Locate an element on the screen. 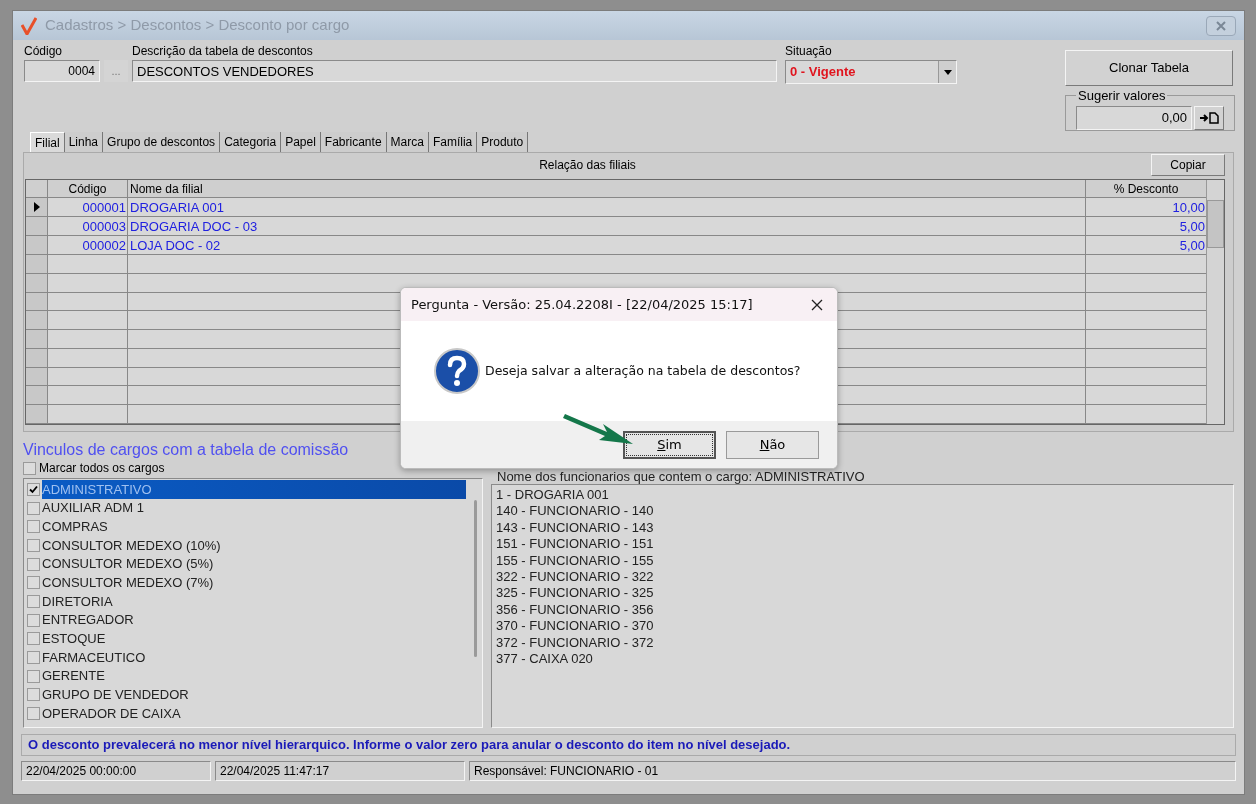  dialog-title: Pergunta - Versão: 25.04.2208I - [22/04/2025 15:17] is located at coordinates (582, 304).